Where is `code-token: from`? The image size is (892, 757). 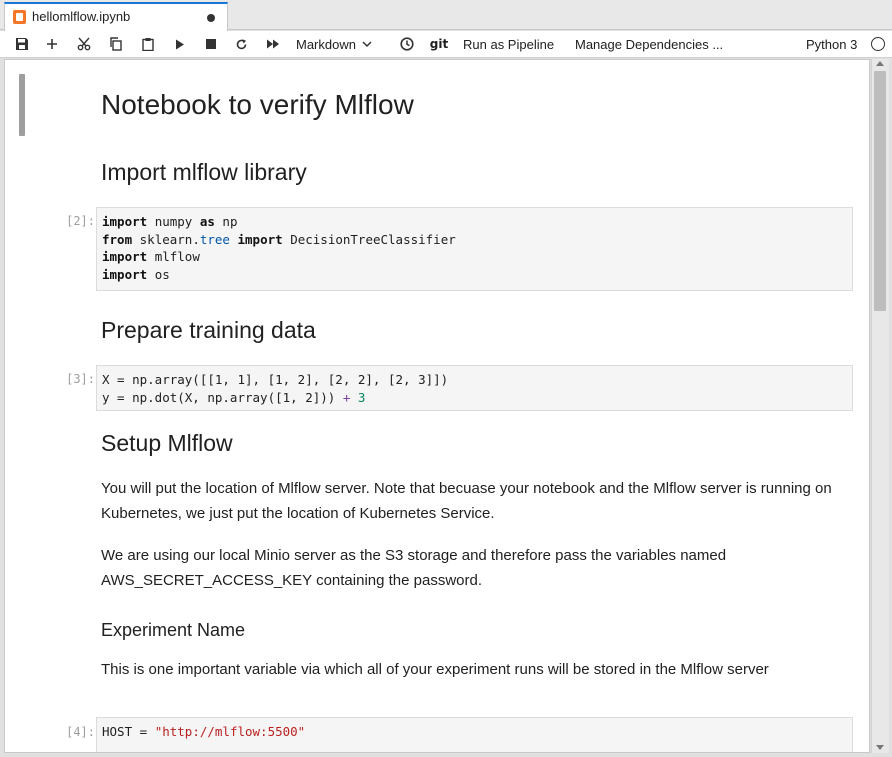 code-token: from is located at coordinates (121, 239).